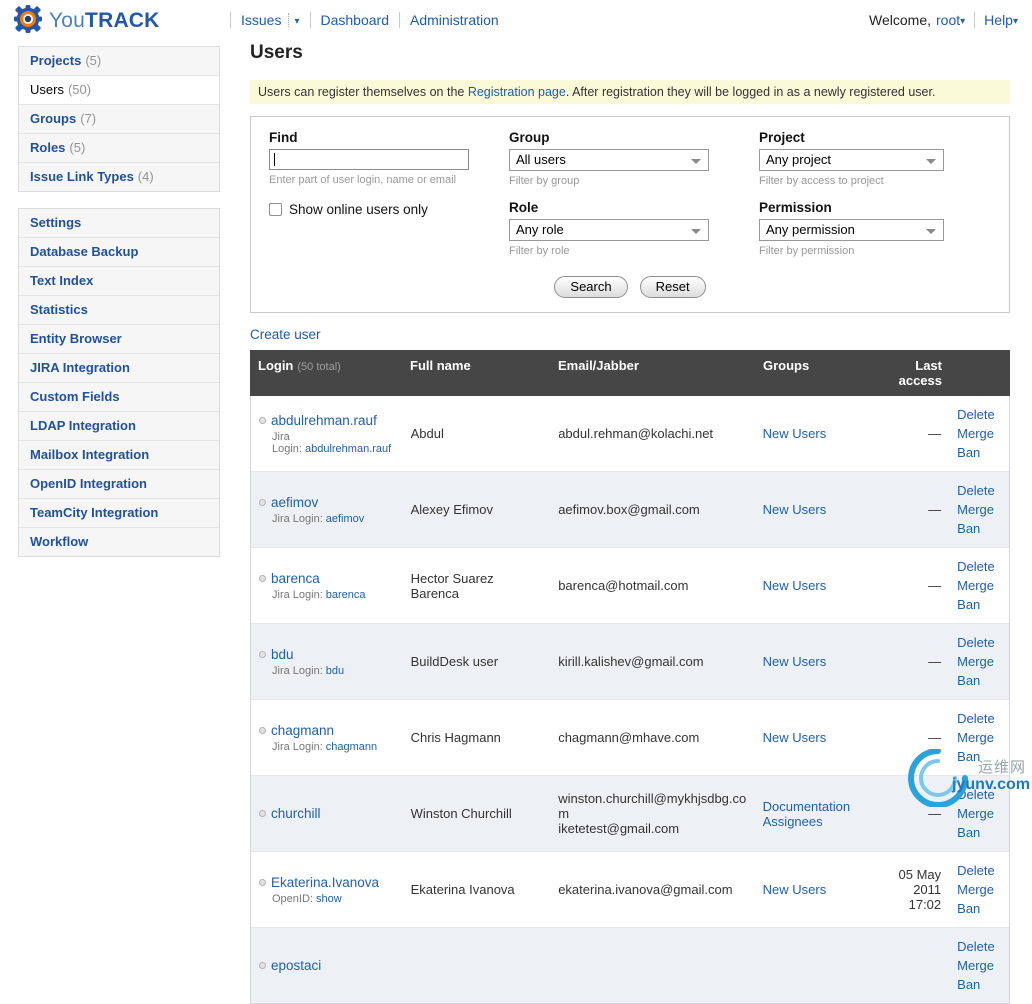  Describe the element at coordinates (84, 251) in the screenshot. I see `sidebar-item-link: Database Backup` at that location.